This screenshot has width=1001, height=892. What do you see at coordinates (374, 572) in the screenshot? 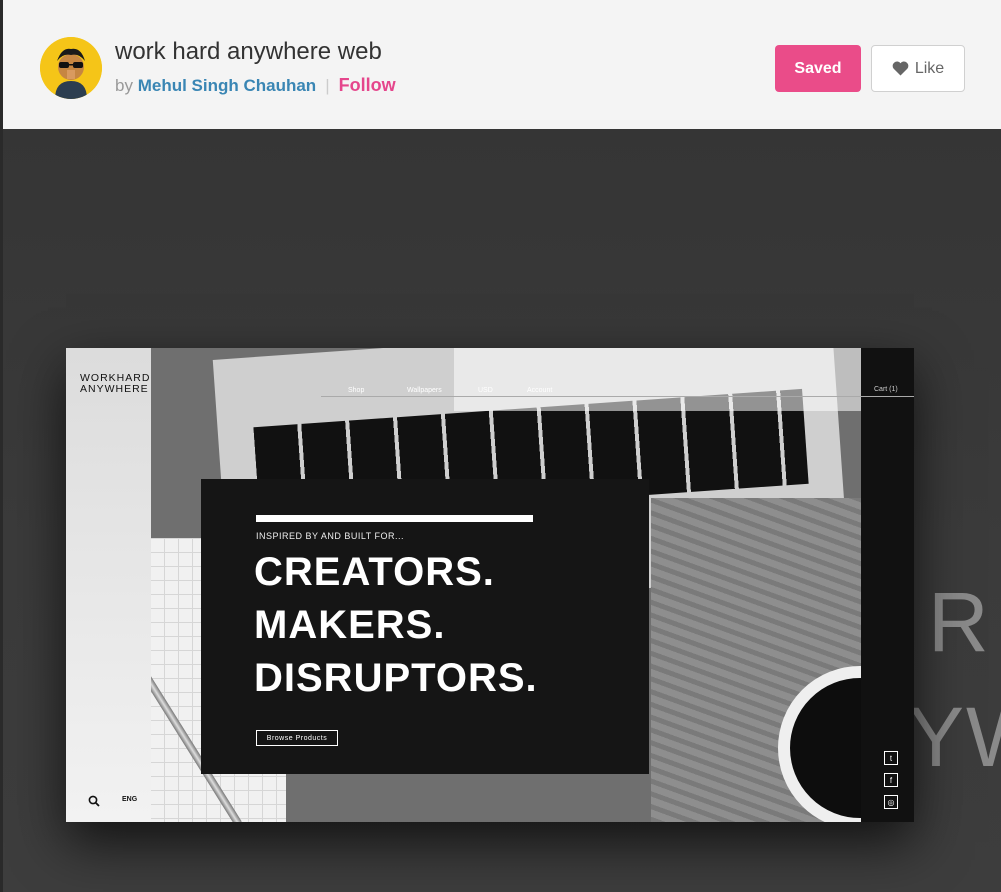
I see `headline-line-1: CREATORS.` at bounding box center [374, 572].